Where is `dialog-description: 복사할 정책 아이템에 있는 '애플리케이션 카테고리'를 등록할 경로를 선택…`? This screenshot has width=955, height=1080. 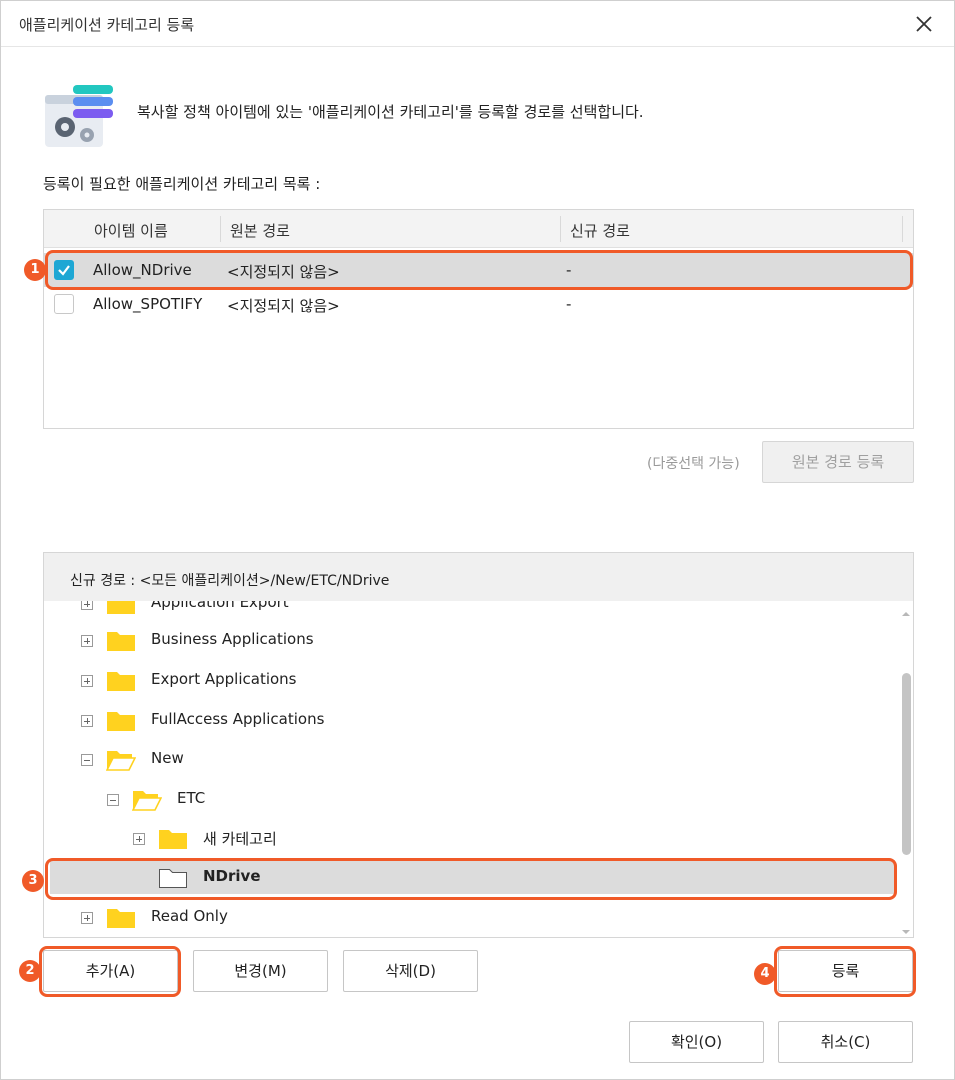 dialog-description: 복사할 정책 아이템에 있는 '애플리케이션 카테고리'를 등록할 경로를 선택… is located at coordinates (390, 112).